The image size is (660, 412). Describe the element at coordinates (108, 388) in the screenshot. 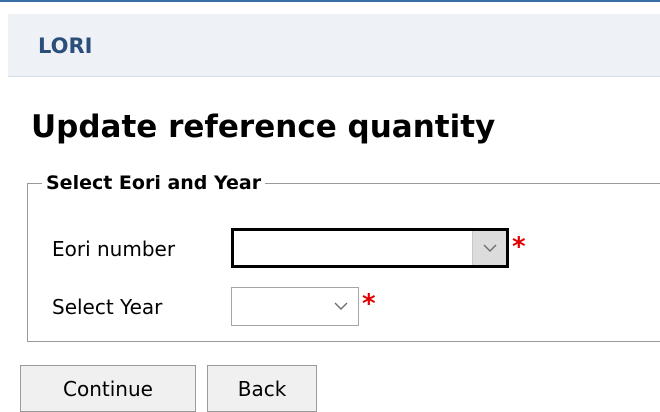

I see `continue-button: Continue` at that location.